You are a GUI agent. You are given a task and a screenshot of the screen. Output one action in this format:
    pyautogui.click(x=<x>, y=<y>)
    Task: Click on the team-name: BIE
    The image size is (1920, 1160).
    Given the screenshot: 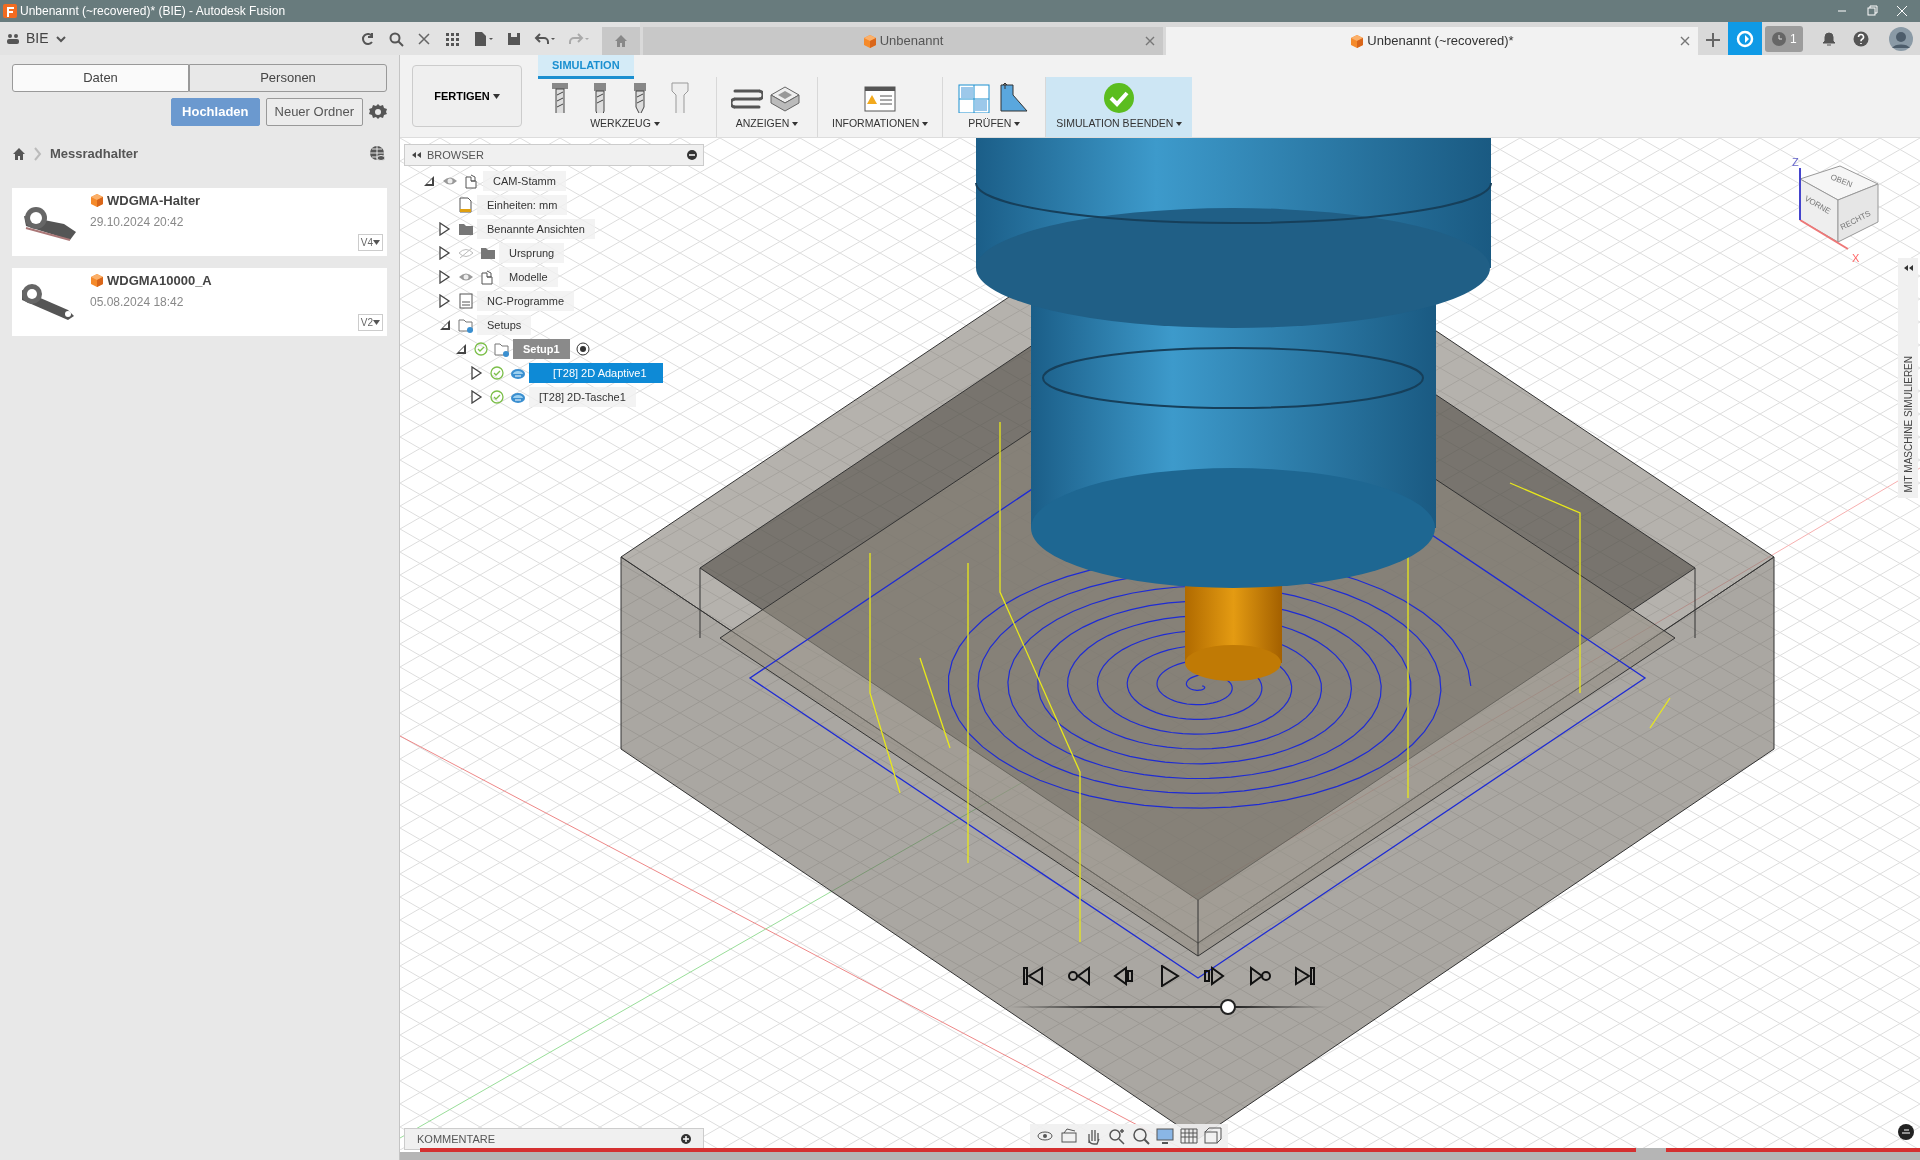 What is the action you would take?
    pyautogui.click(x=37, y=38)
    